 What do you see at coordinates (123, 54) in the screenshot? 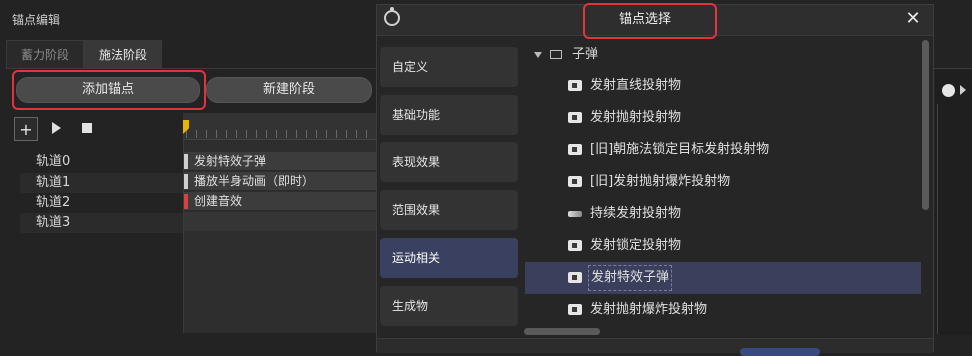
I see `tab-cast-stage: 施法阶段` at bounding box center [123, 54].